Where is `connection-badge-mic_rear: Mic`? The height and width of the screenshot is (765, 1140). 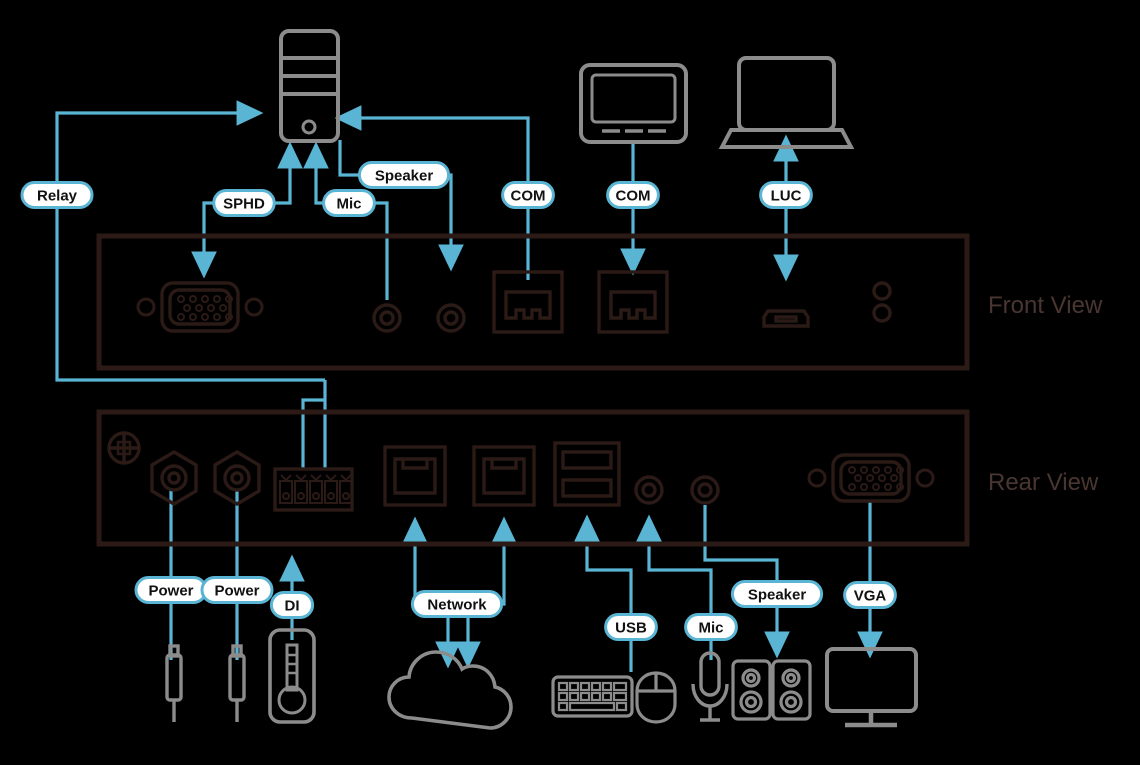 connection-badge-mic_rear: Mic is located at coordinates (711, 627).